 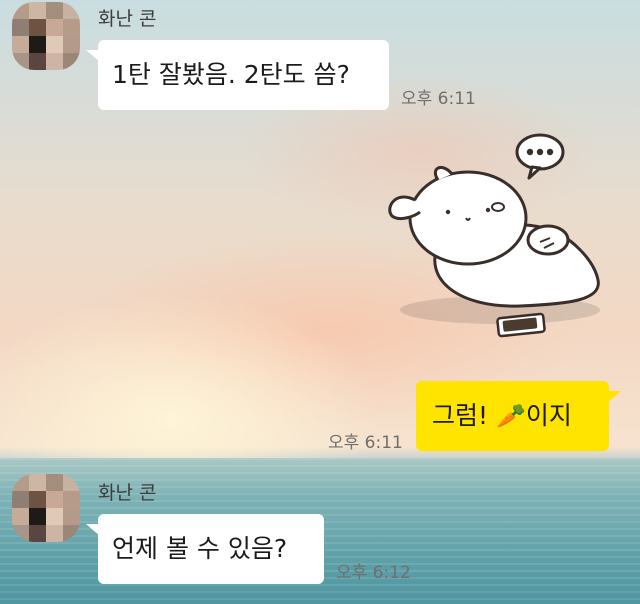 I want to click on bunny-sticker-icon, so click(x=494, y=235).